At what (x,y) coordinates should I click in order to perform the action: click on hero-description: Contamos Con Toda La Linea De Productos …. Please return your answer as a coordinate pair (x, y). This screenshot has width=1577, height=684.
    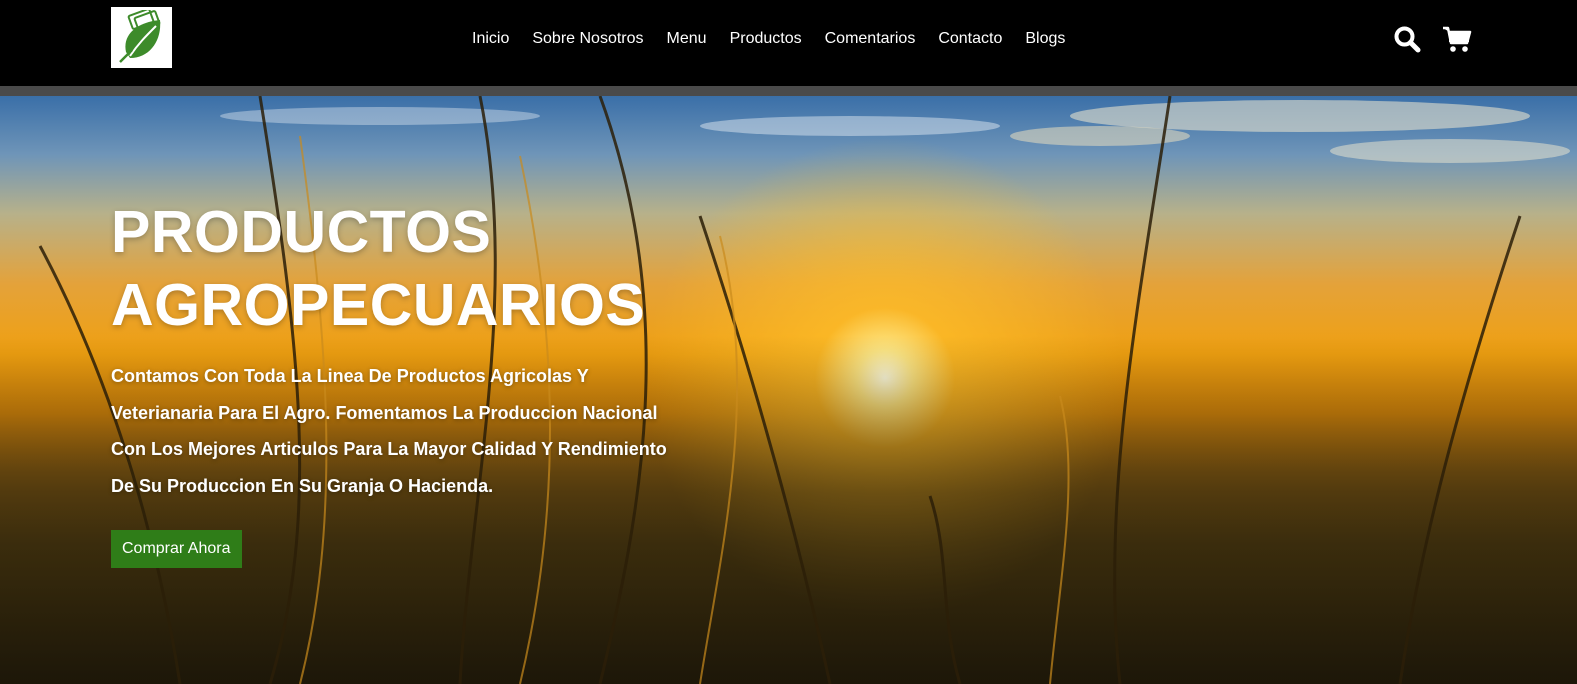
    Looking at the image, I should click on (411, 431).